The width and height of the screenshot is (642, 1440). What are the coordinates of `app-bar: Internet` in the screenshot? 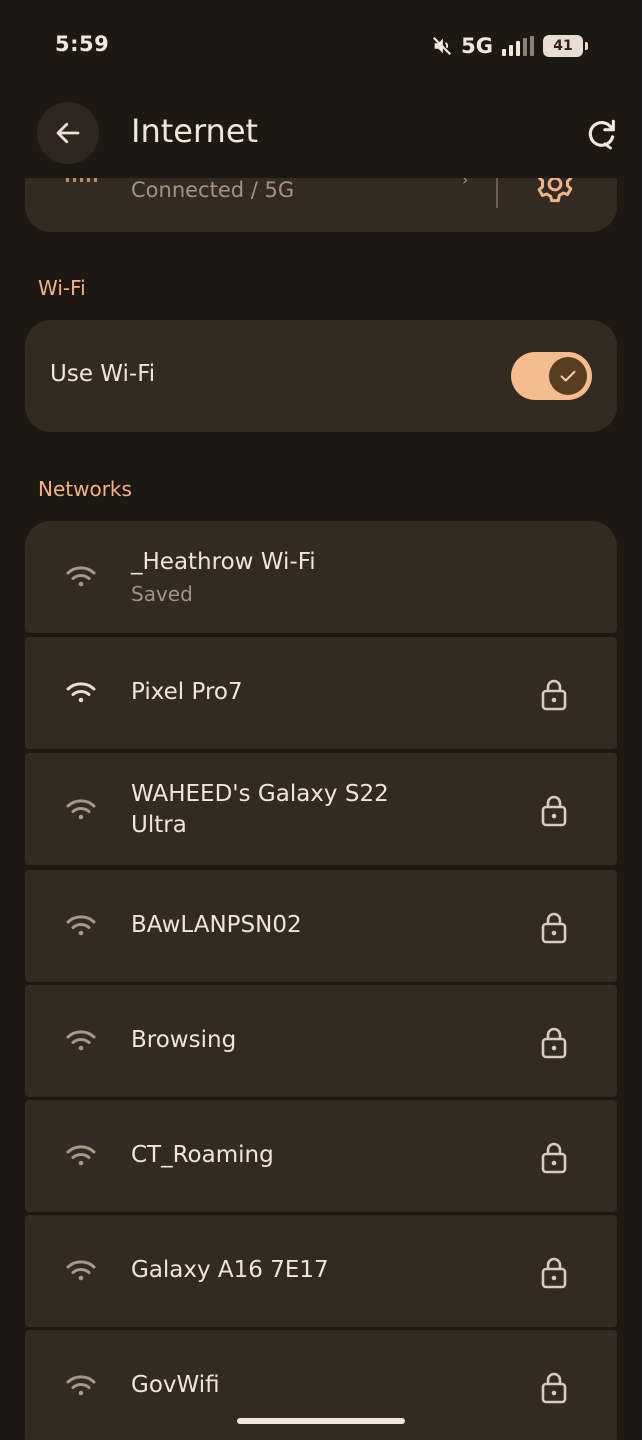 It's located at (321, 135).